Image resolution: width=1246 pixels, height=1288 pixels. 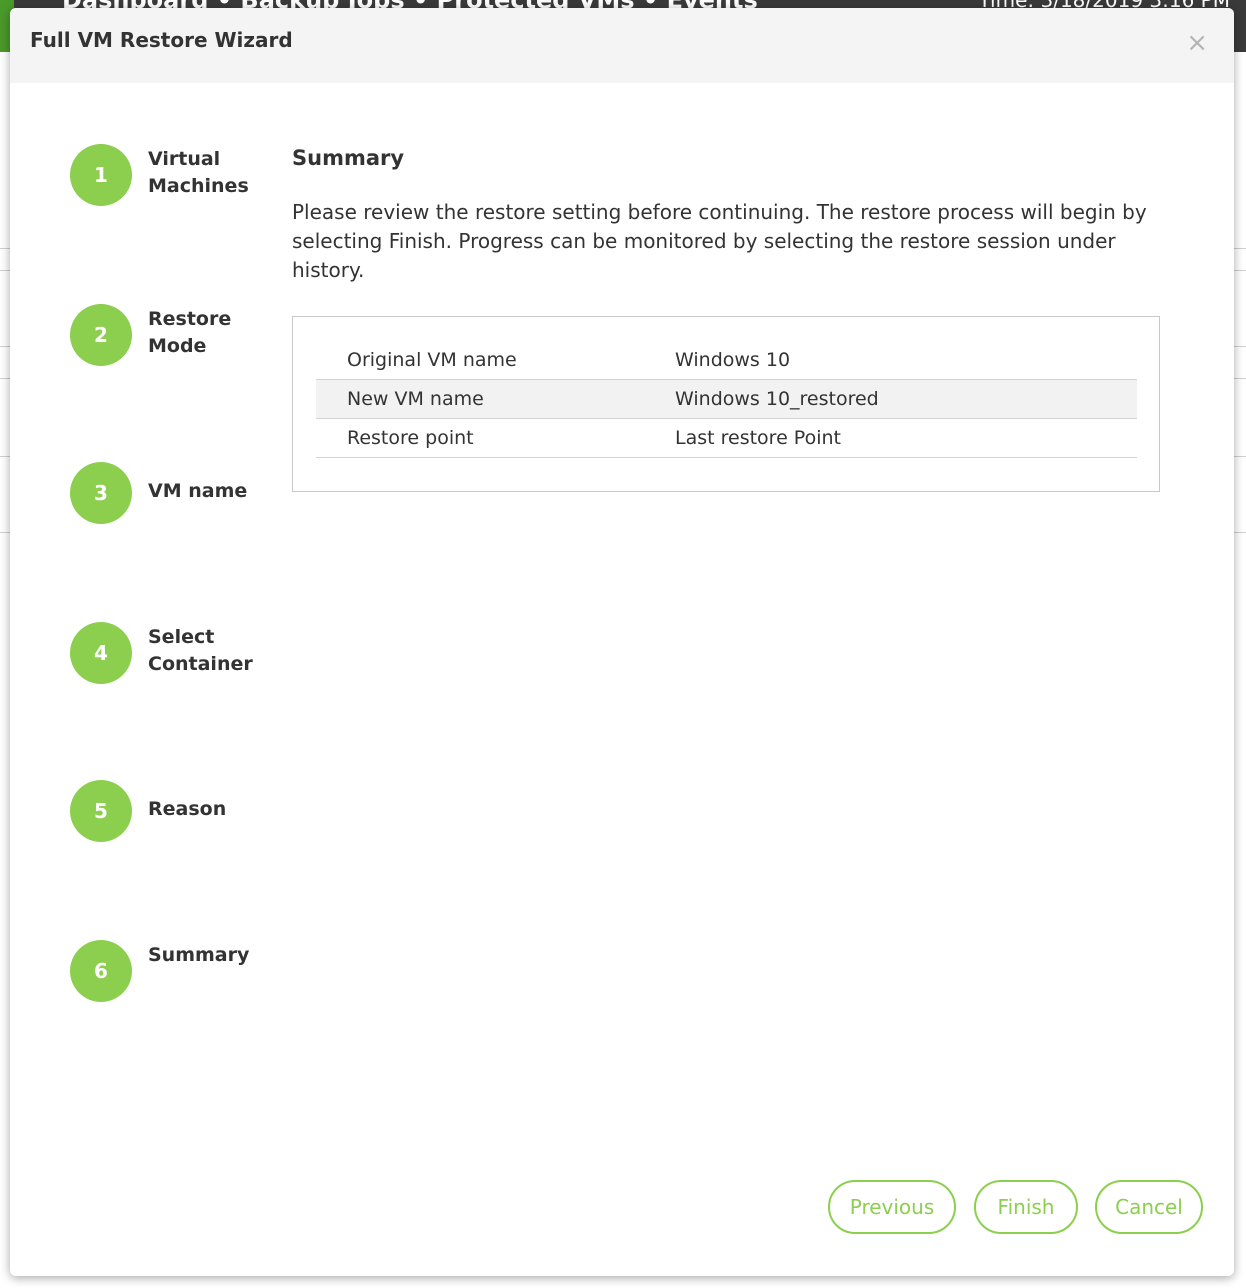 What do you see at coordinates (101, 493) in the screenshot?
I see `step-number-badge: 3` at bounding box center [101, 493].